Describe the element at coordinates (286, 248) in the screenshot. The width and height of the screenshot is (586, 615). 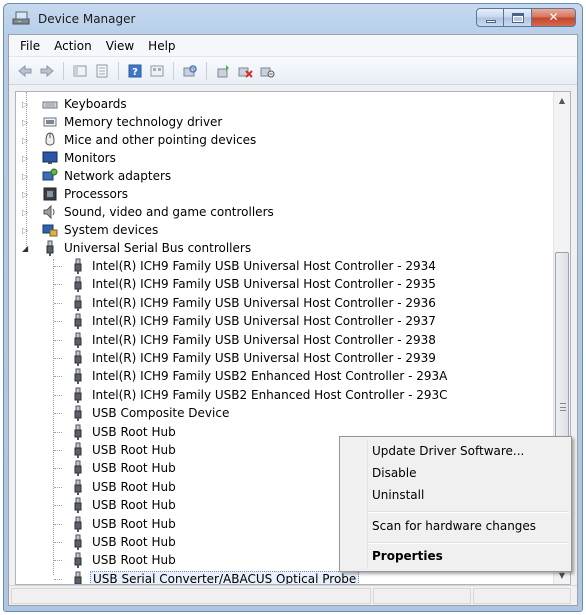
I see `category-usb-controllers: ◢ Universal Serial Bus controllers` at that location.